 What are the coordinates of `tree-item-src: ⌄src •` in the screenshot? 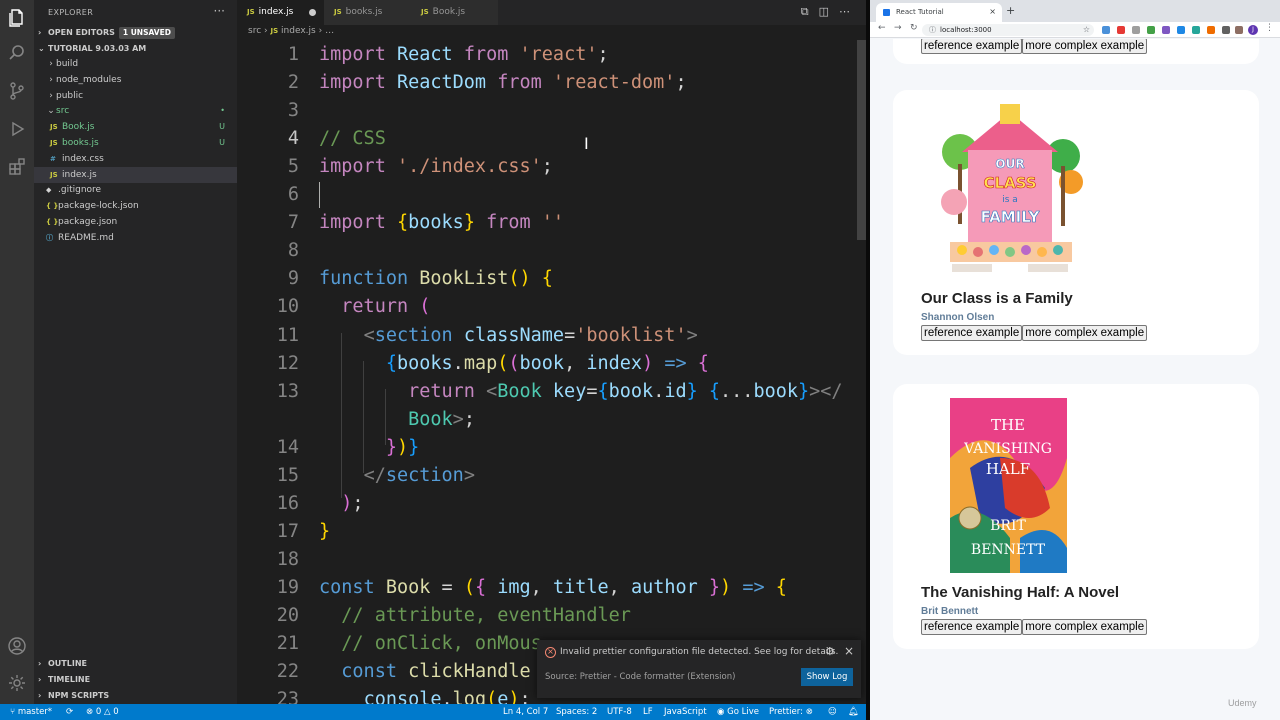 It's located at (135, 111).